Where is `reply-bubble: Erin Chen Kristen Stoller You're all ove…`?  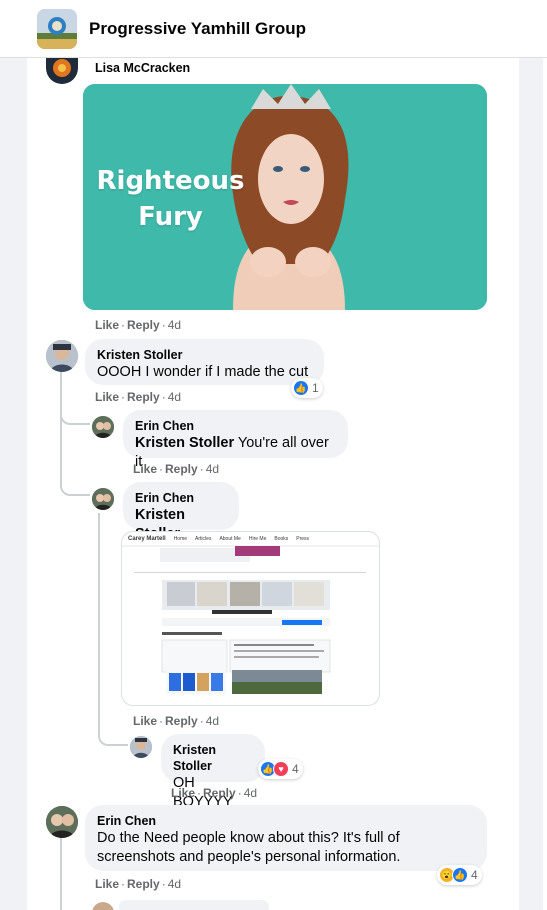 reply-bubble: Erin Chen Kristen Stoller You're all ove… is located at coordinates (235, 440).